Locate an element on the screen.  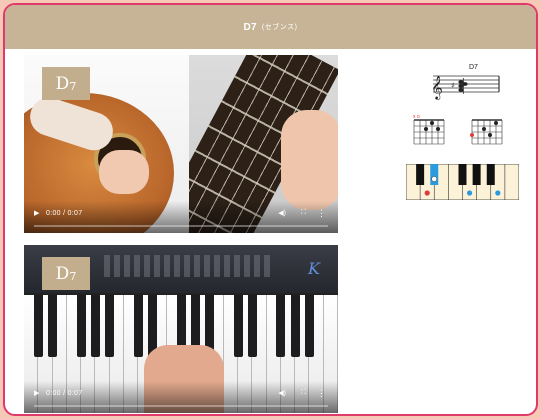
staff-chord-label: D7 is located at coordinates (473, 67).